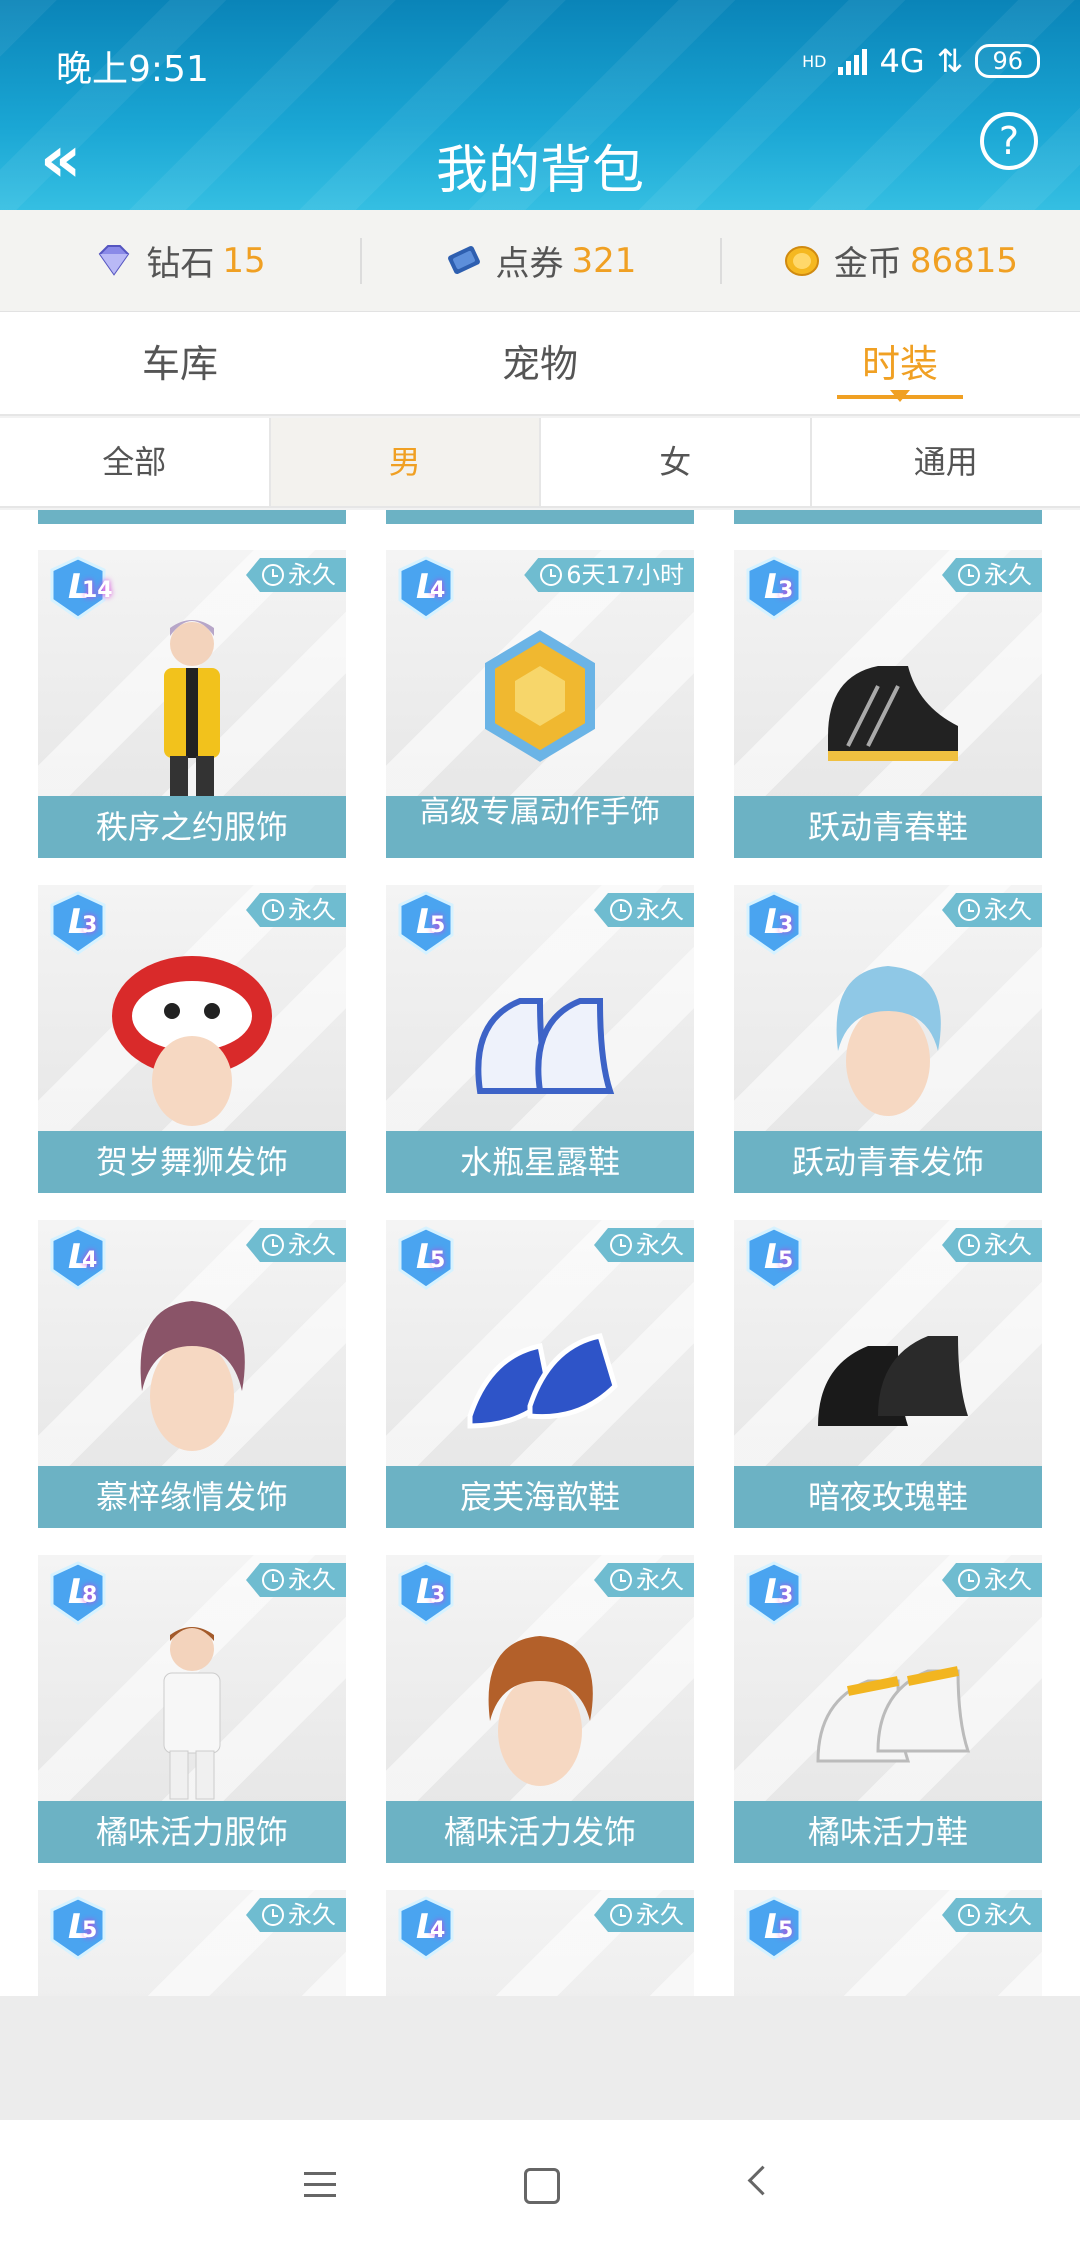 The height and width of the screenshot is (2248, 1080). What do you see at coordinates (192, 1039) in the screenshot?
I see `item-card: L 3 永久 贺岁舞狮发饰` at bounding box center [192, 1039].